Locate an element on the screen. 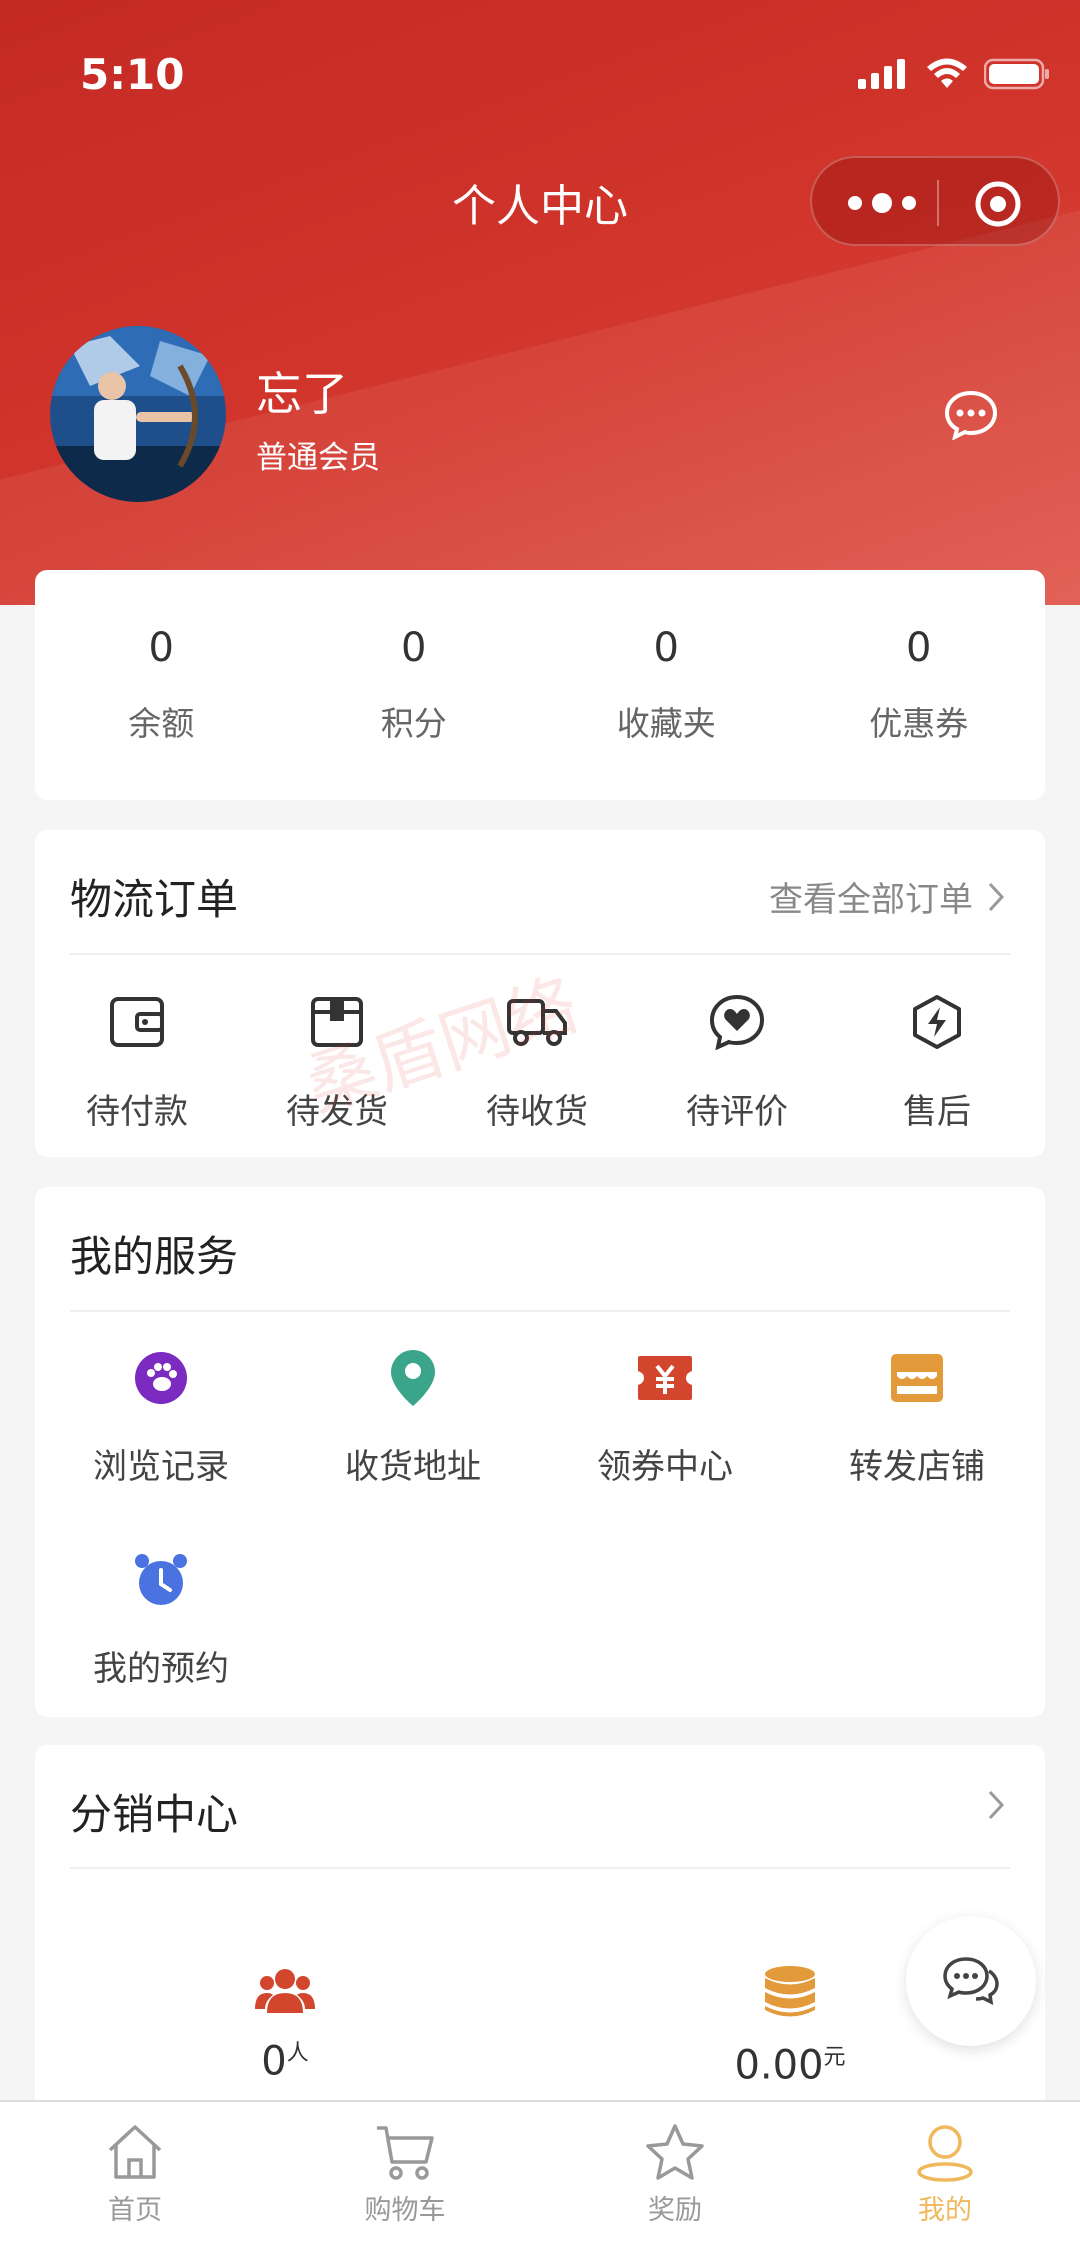 Image resolution: width=1080 pixels, height=2266 pixels. people-unit: 人 is located at coordinates (297, 2053).